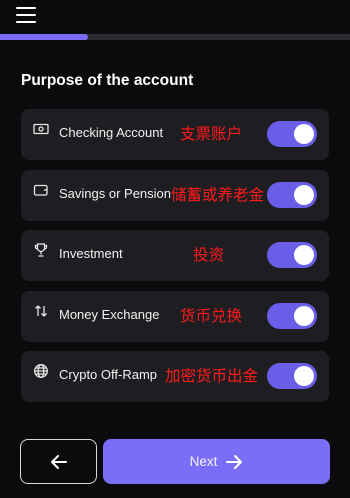 This screenshot has height=498, width=350. What do you see at coordinates (109, 314) in the screenshot?
I see `option-label: Money Exchange` at bounding box center [109, 314].